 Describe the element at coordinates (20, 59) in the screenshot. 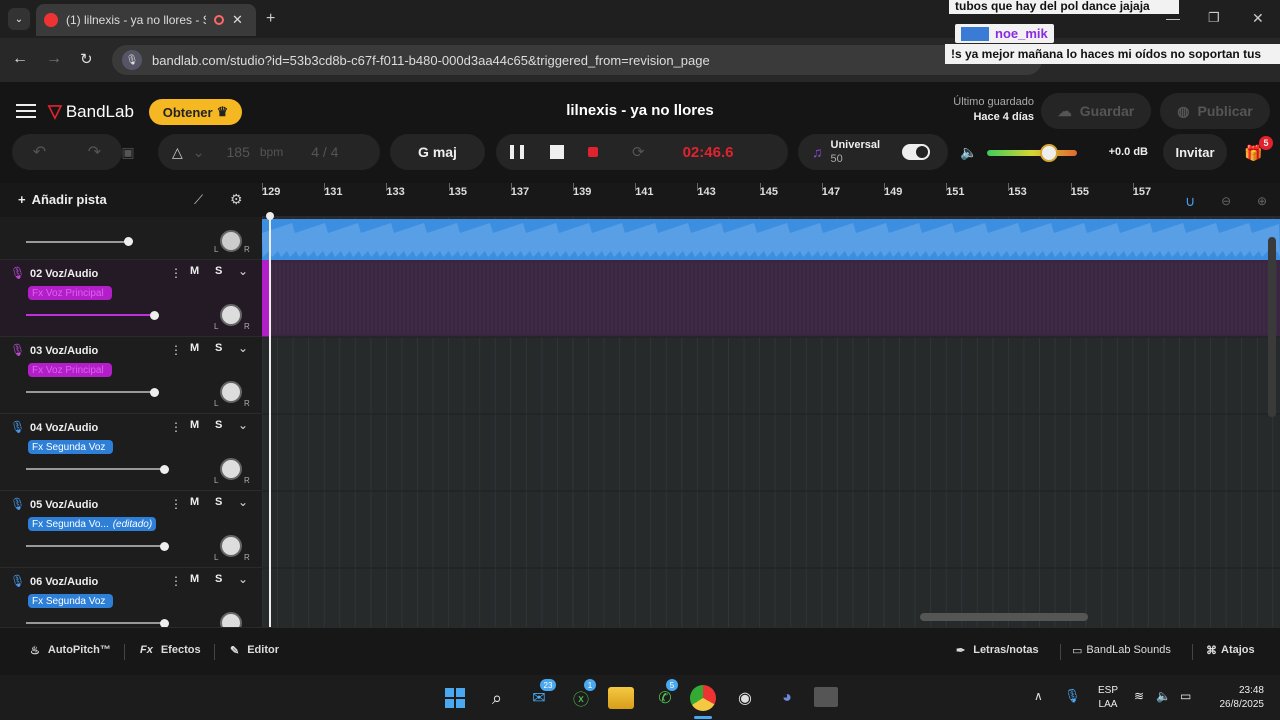

I see `back-icon: ←` at that location.